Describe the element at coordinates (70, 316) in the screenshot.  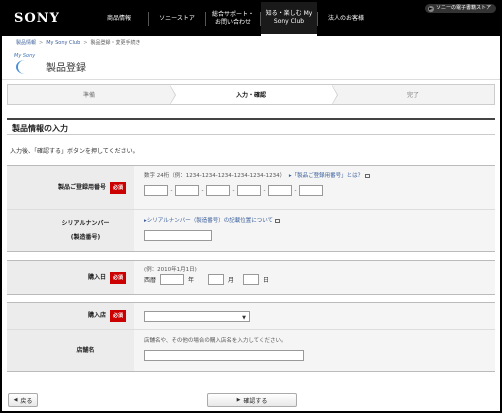
I see `form-label-cell: 購入店 必須` at that location.